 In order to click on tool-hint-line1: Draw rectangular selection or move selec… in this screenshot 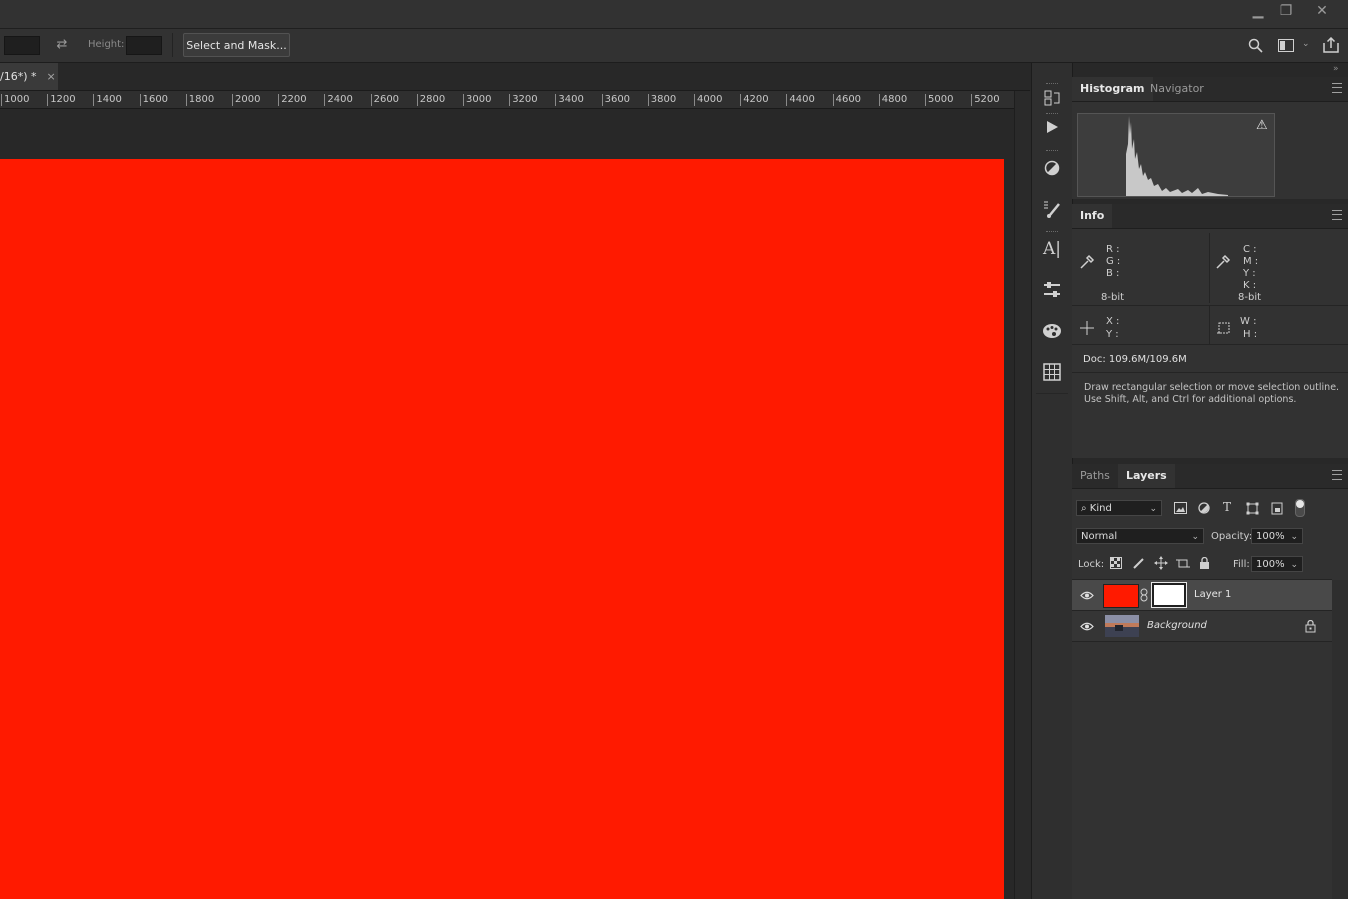, I will do `click(1212, 387)`.